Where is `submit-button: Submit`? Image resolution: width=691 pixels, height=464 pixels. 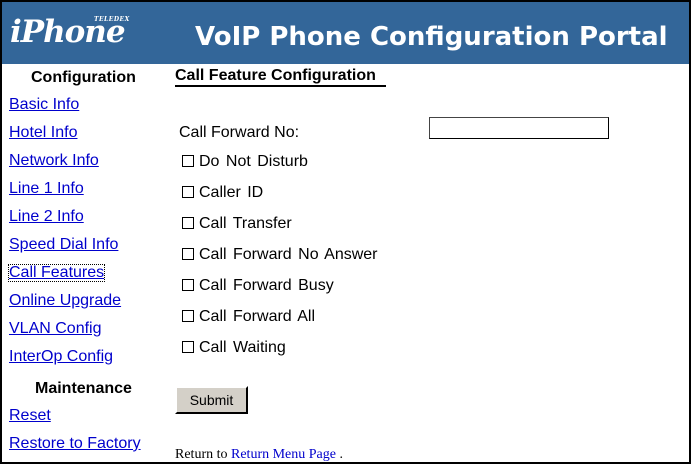
submit-button: Submit is located at coordinates (211, 400).